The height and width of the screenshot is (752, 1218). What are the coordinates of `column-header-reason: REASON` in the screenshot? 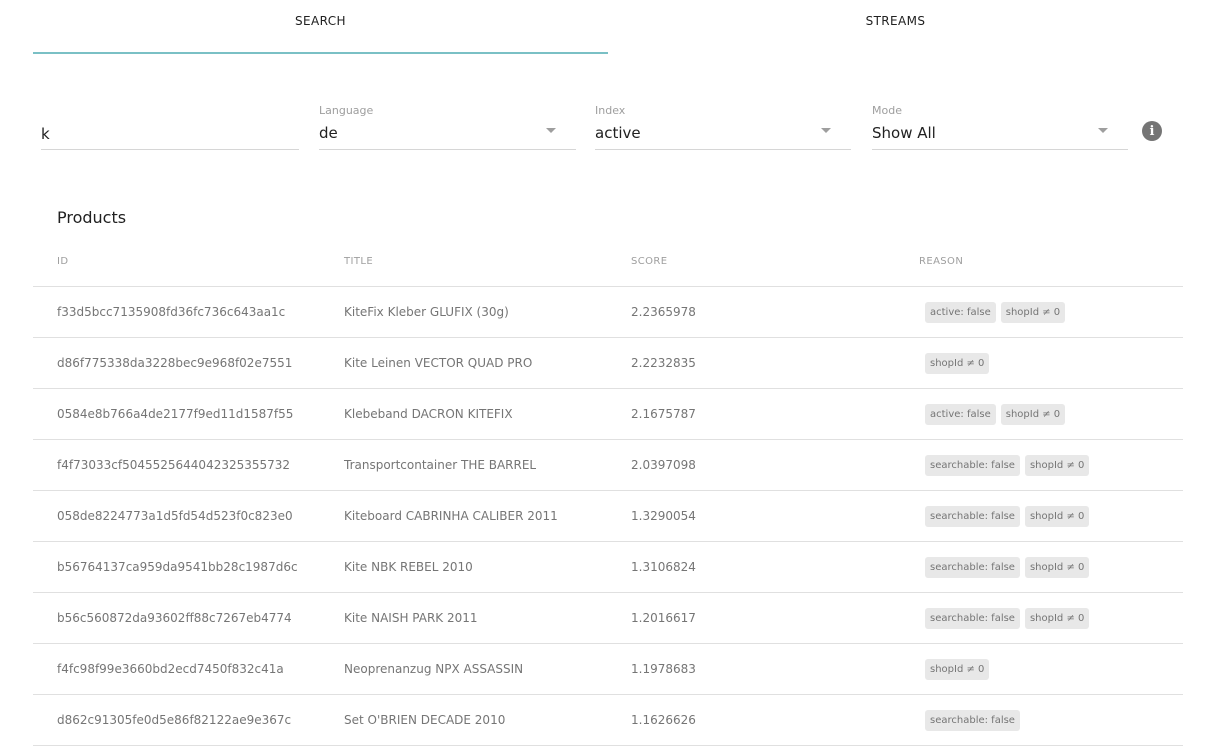 It's located at (1039, 261).